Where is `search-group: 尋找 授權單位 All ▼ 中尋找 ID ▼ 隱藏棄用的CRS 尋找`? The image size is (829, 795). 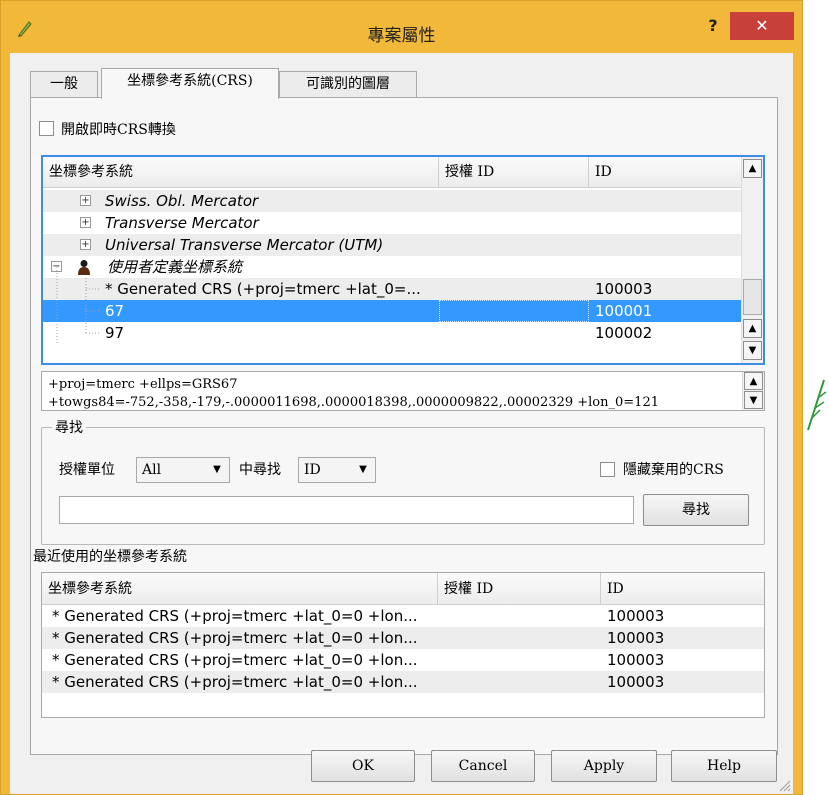
search-group: 尋找 授權單位 All ▼ 中尋找 ID ▼ 隱藏棄用的CRS 尋找 is located at coordinates (403, 481).